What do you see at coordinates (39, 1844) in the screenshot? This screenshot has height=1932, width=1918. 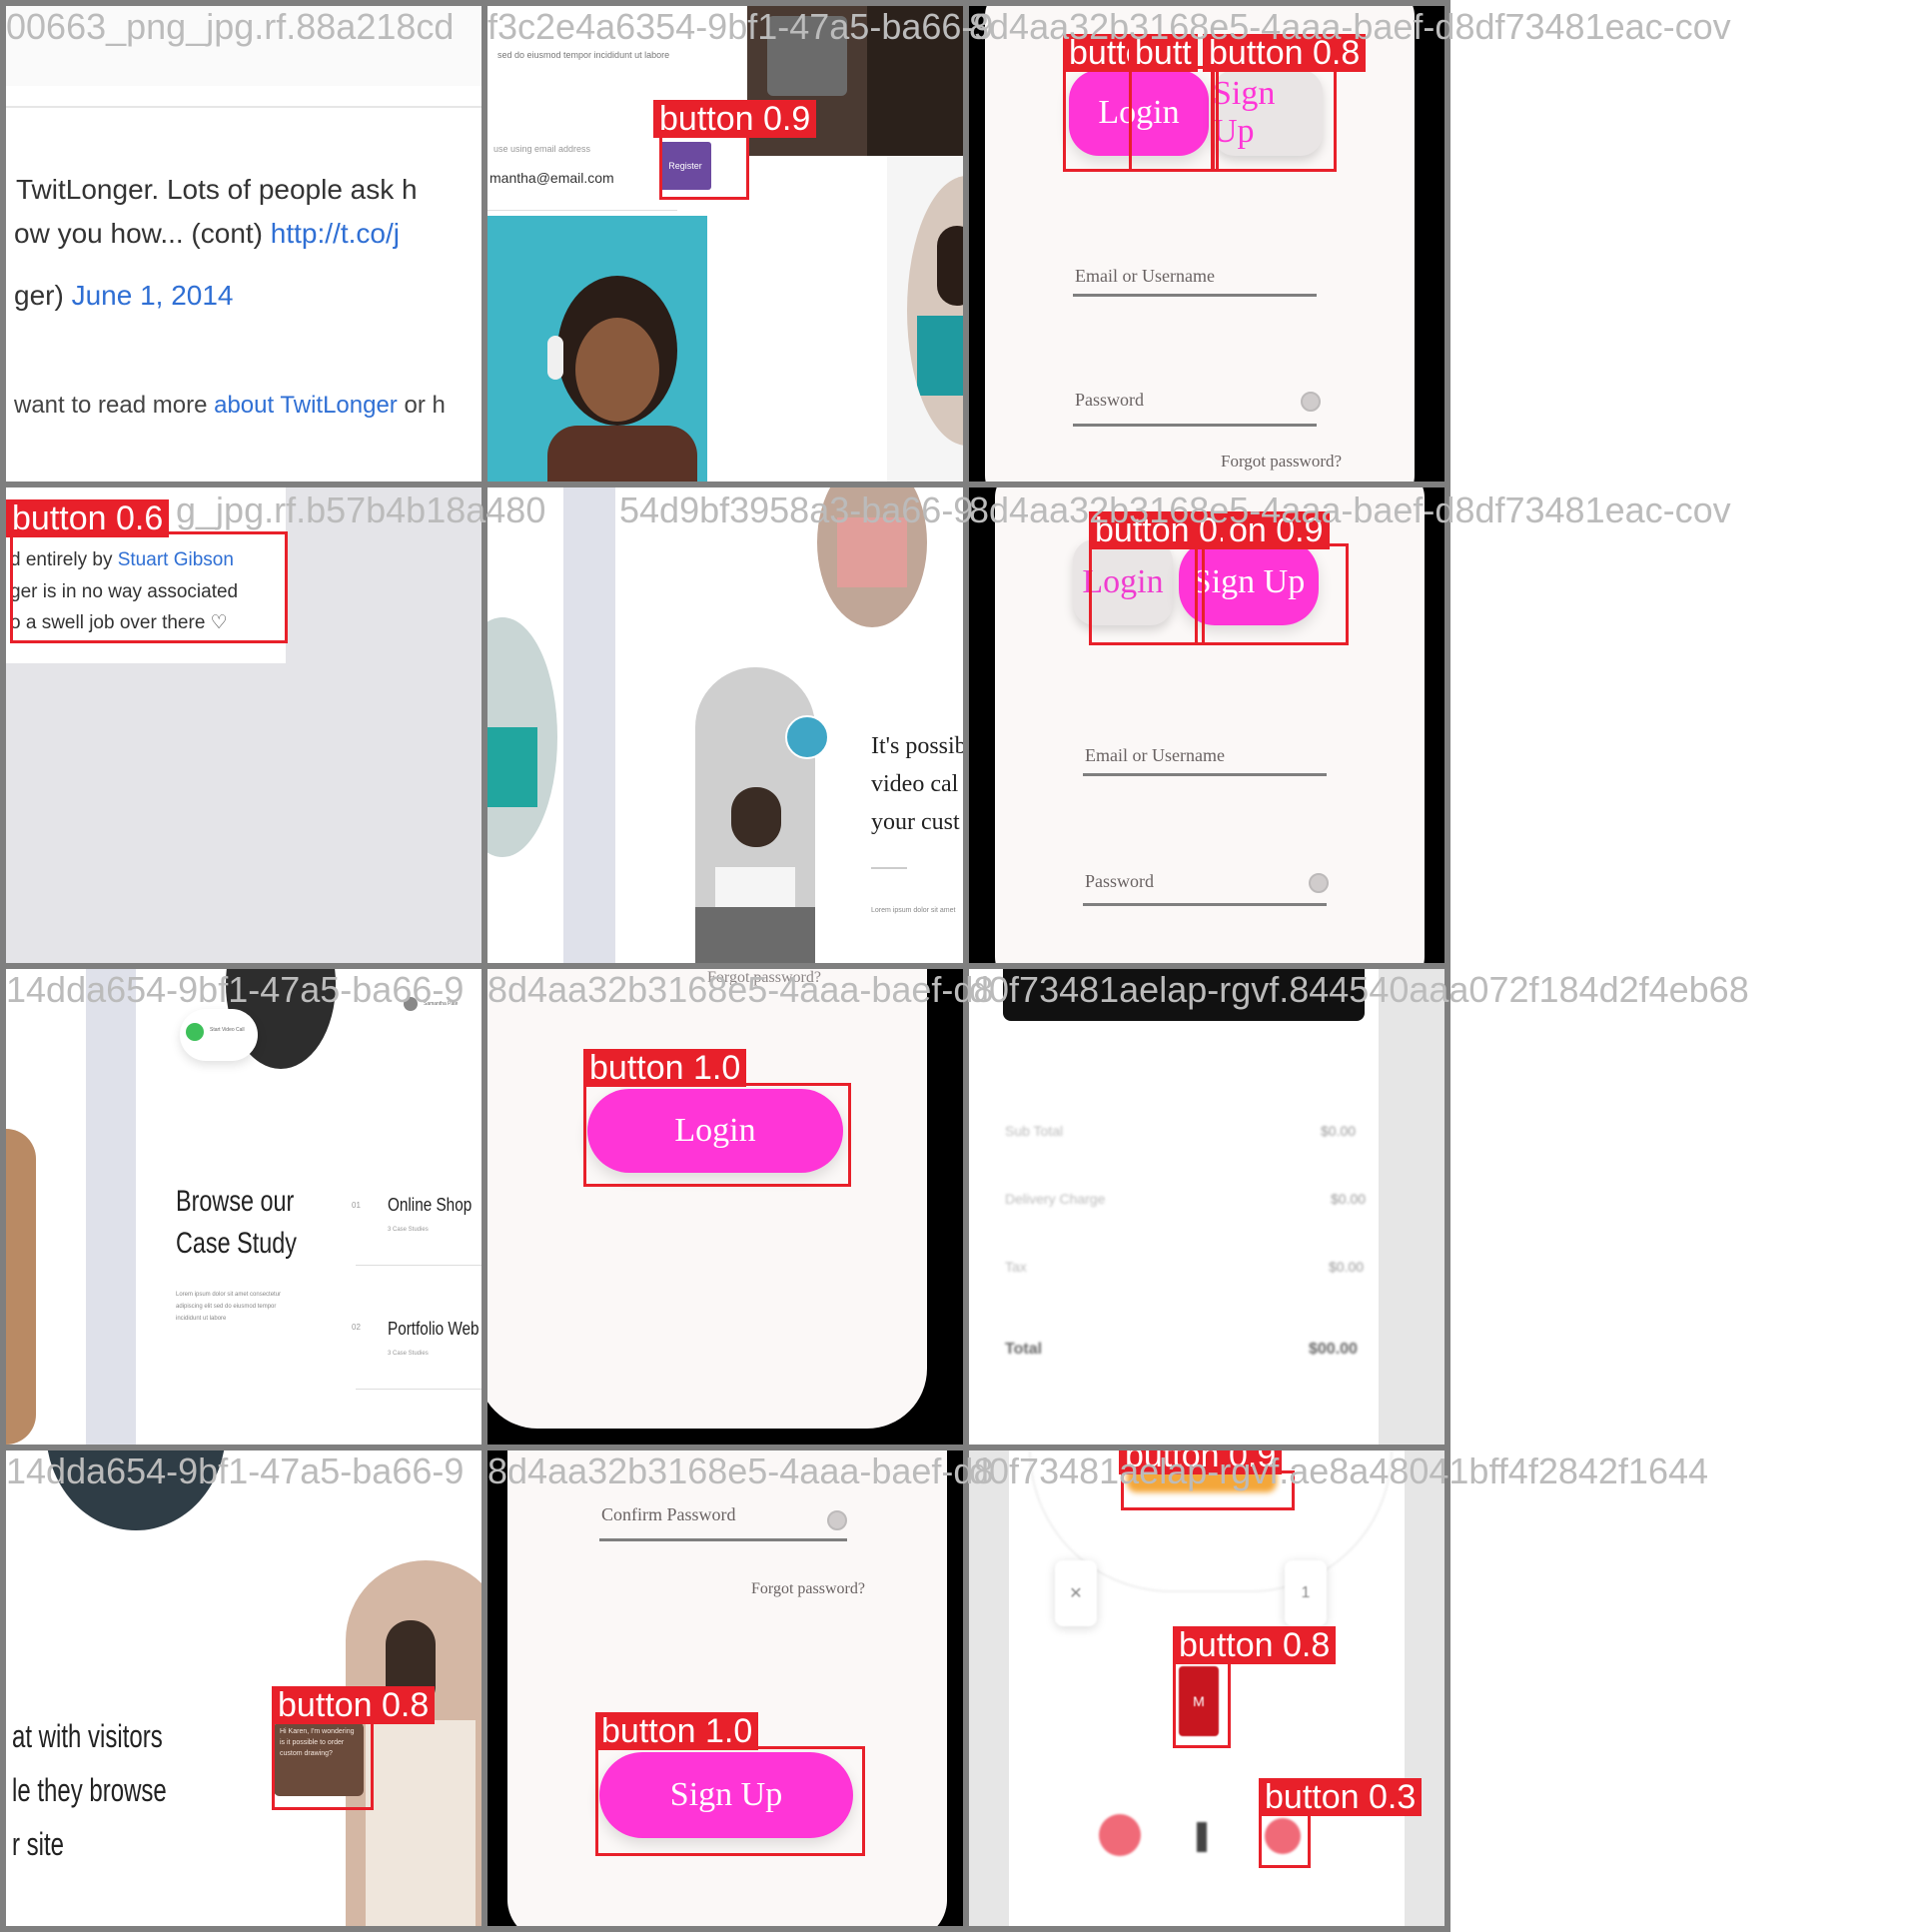 I see `headline: r site` at bounding box center [39, 1844].